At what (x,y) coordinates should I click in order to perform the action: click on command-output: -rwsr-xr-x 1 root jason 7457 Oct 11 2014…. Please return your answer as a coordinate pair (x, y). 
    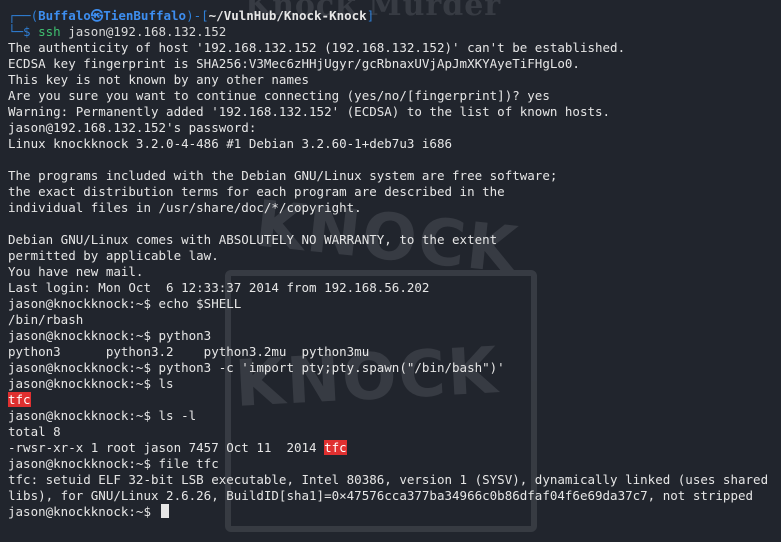
    Looking at the image, I should click on (392, 448).